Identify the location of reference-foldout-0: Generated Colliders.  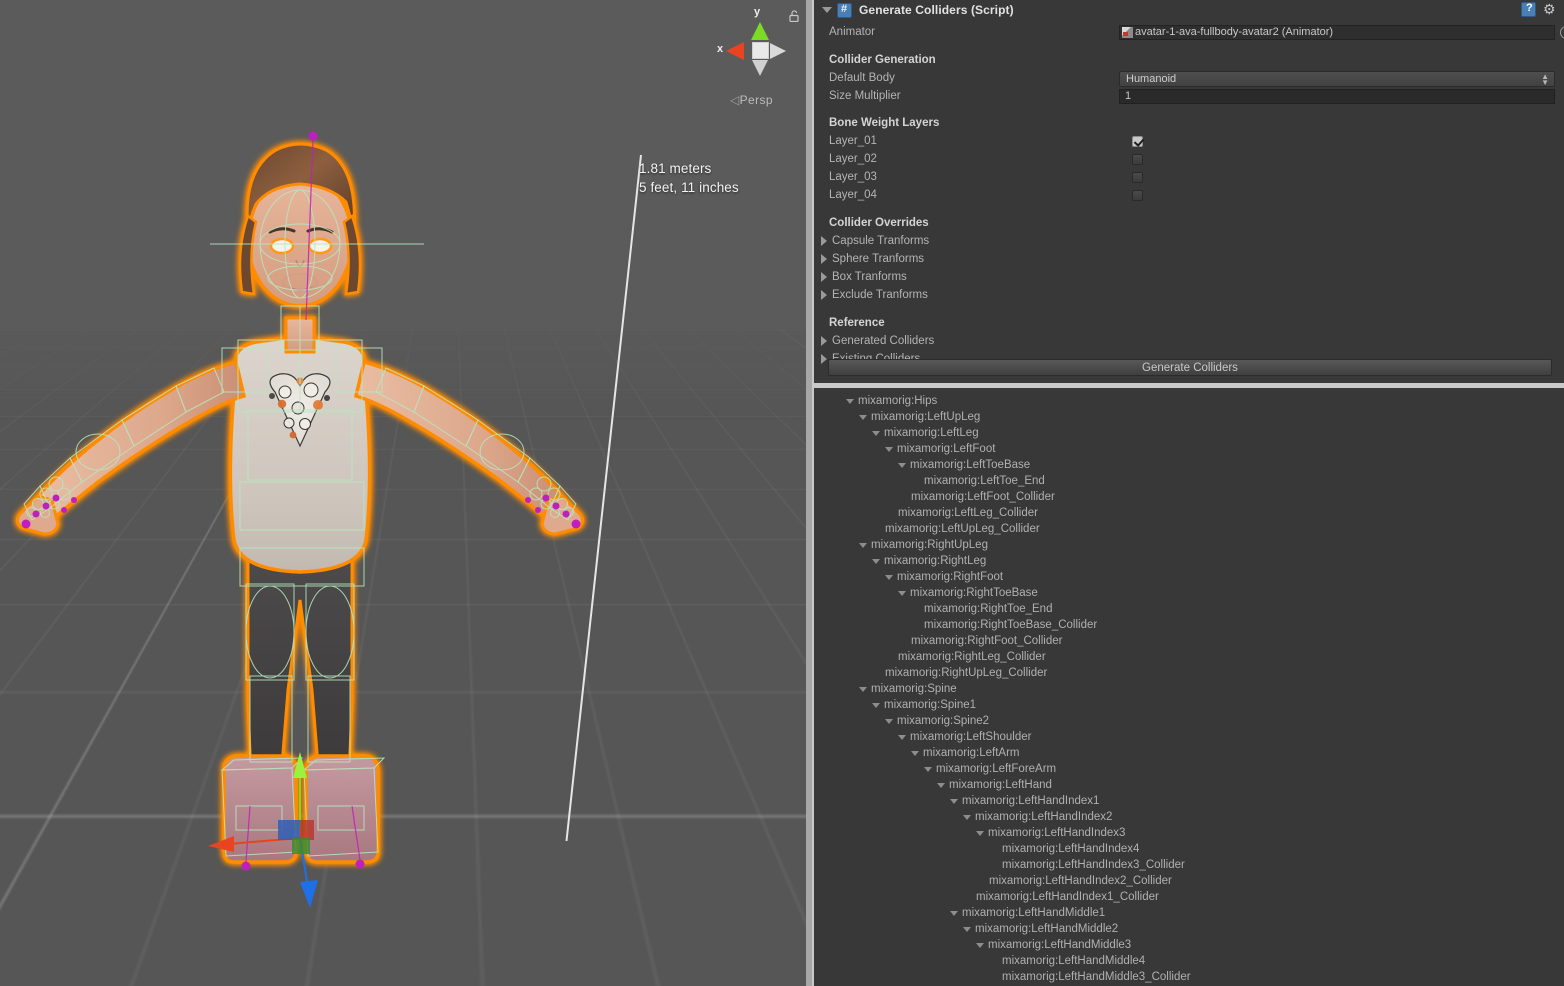
(1189, 341).